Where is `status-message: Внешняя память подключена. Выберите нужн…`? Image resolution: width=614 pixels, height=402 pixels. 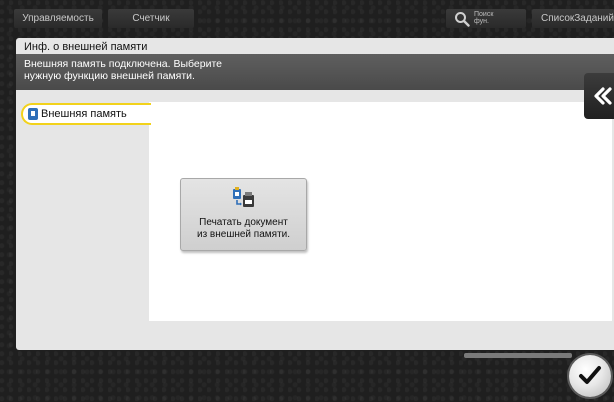
status-message: Внешняя память подключена. Выберите нужн… is located at coordinates (315, 72).